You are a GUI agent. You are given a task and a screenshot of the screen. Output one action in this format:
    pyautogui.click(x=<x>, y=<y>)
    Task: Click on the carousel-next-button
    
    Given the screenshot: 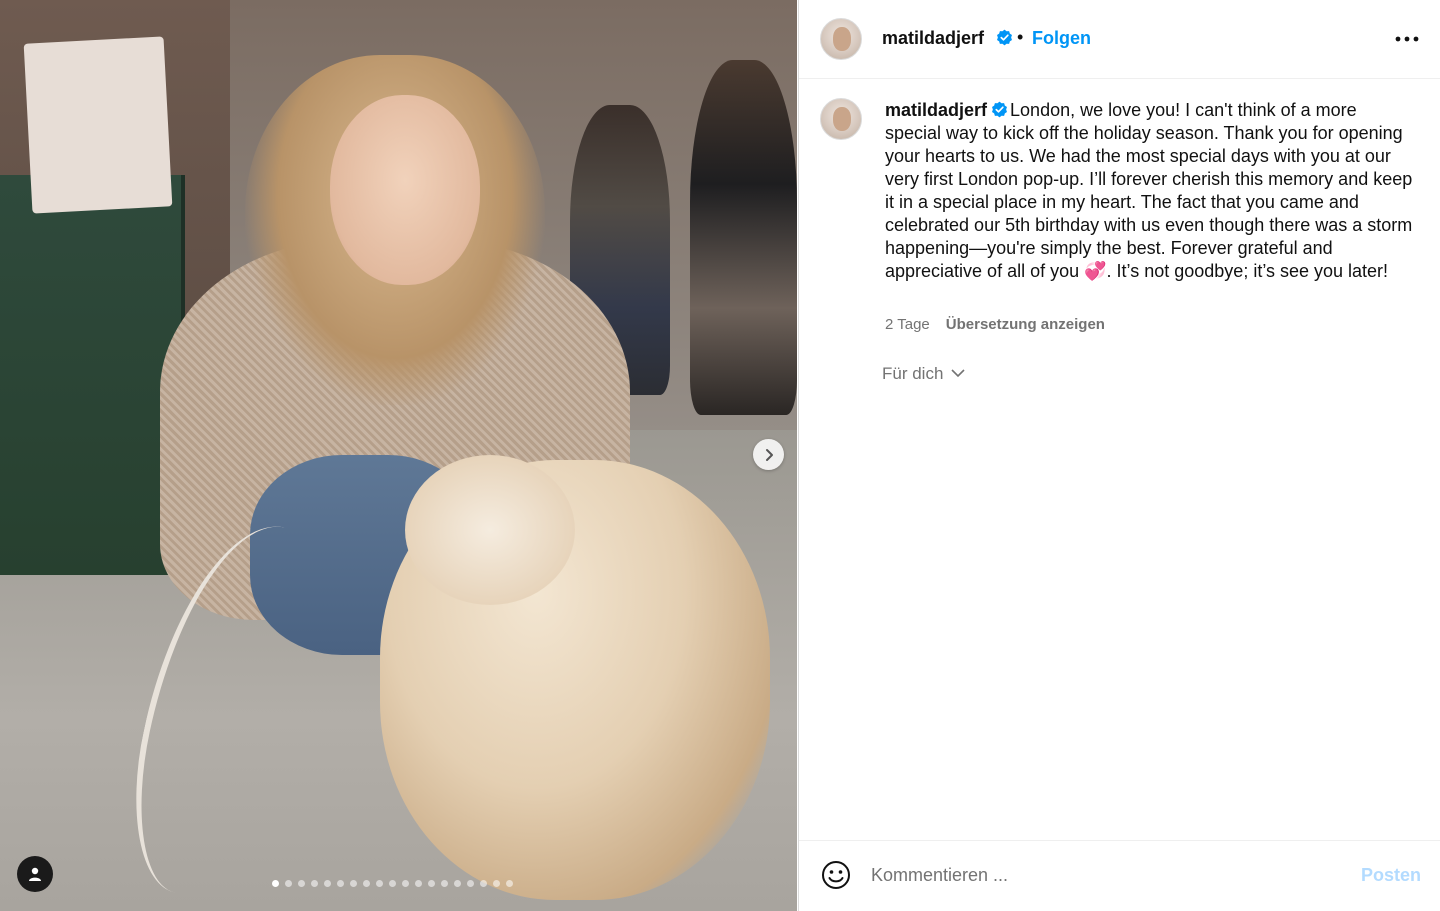 What is the action you would take?
    pyautogui.click(x=768, y=454)
    